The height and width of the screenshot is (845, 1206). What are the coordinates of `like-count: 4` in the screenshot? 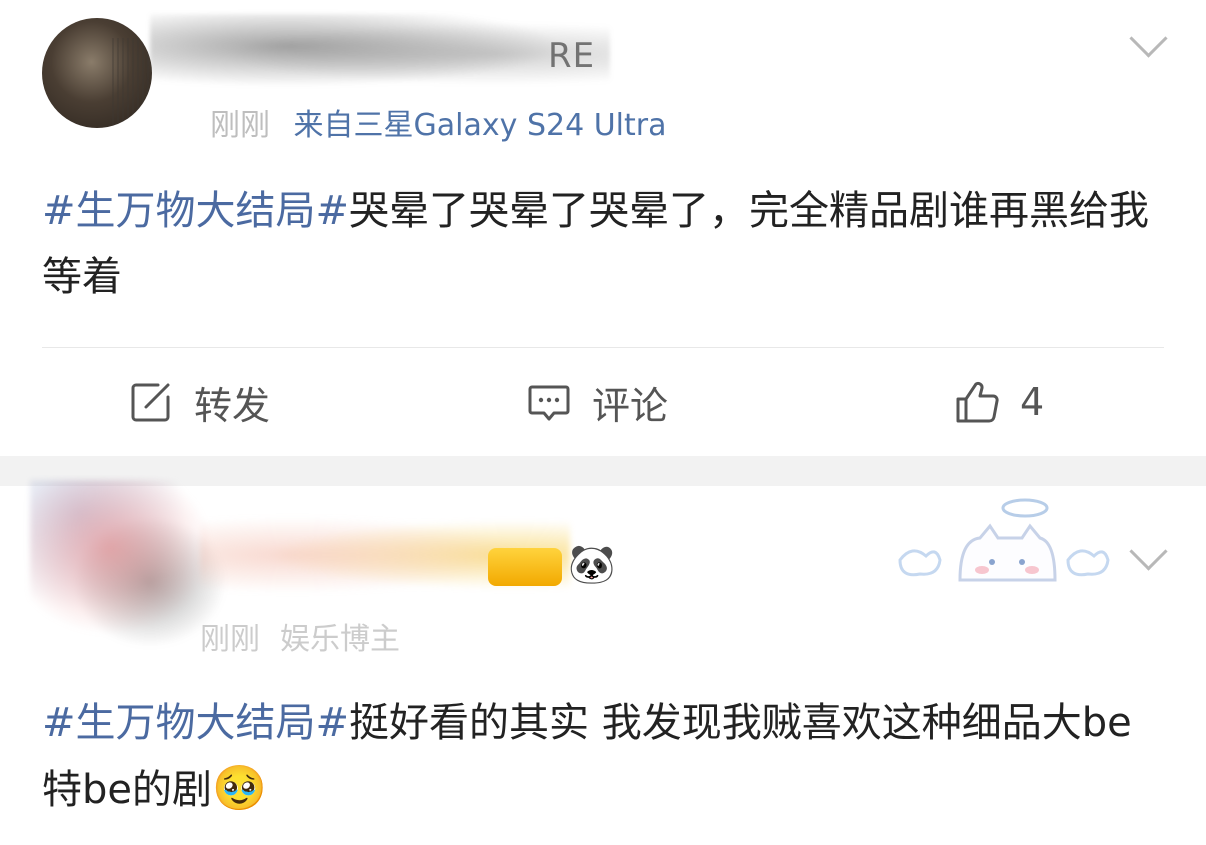 It's located at (1032, 402).